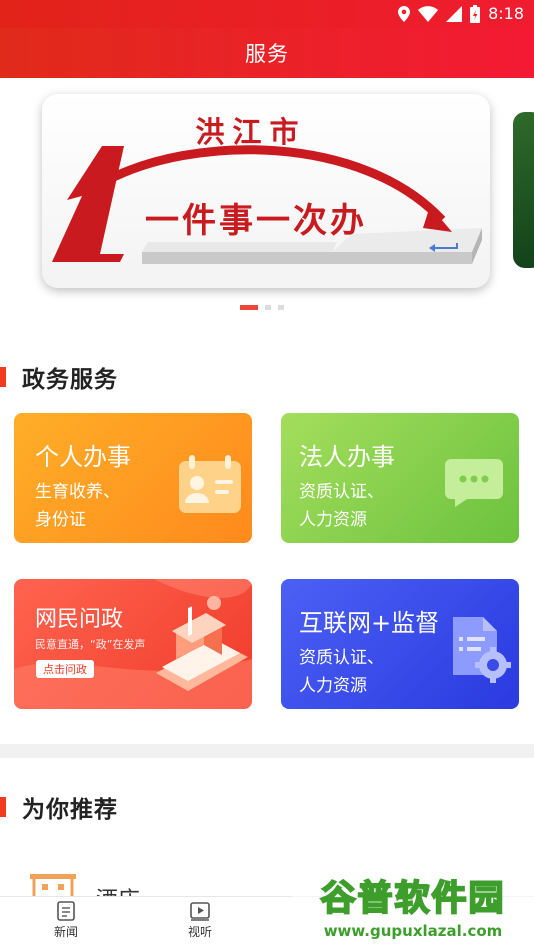  Describe the element at coordinates (428, 13) in the screenshot. I see `wifi-icon` at that location.